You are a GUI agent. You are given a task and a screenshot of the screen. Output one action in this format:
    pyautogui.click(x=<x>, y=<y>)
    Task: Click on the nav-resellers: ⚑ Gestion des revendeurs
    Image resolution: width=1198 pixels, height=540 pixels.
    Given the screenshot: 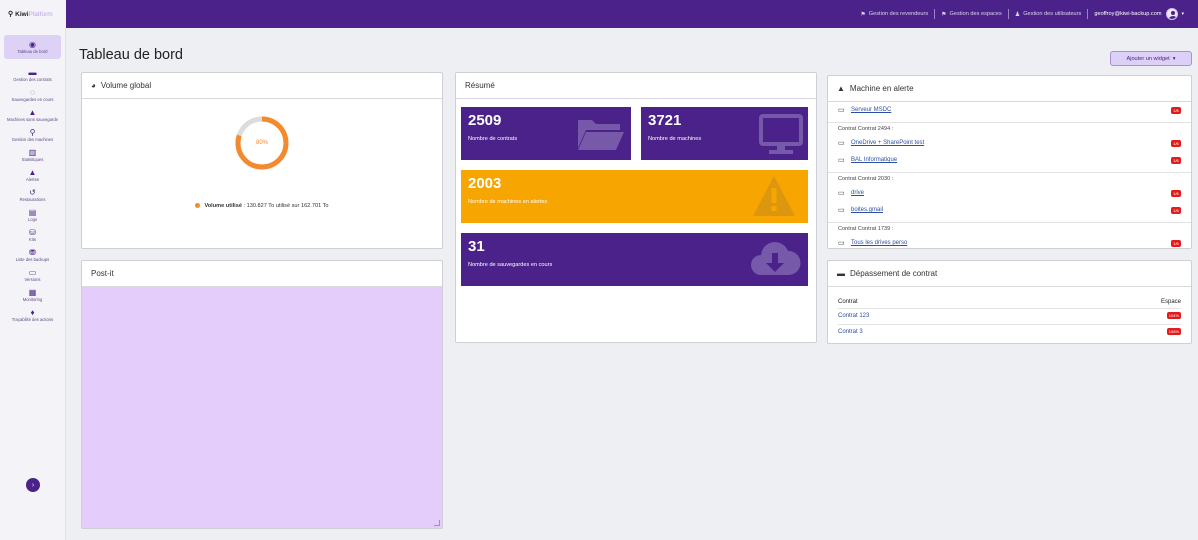 What is the action you would take?
    pyautogui.click(x=894, y=14)
    